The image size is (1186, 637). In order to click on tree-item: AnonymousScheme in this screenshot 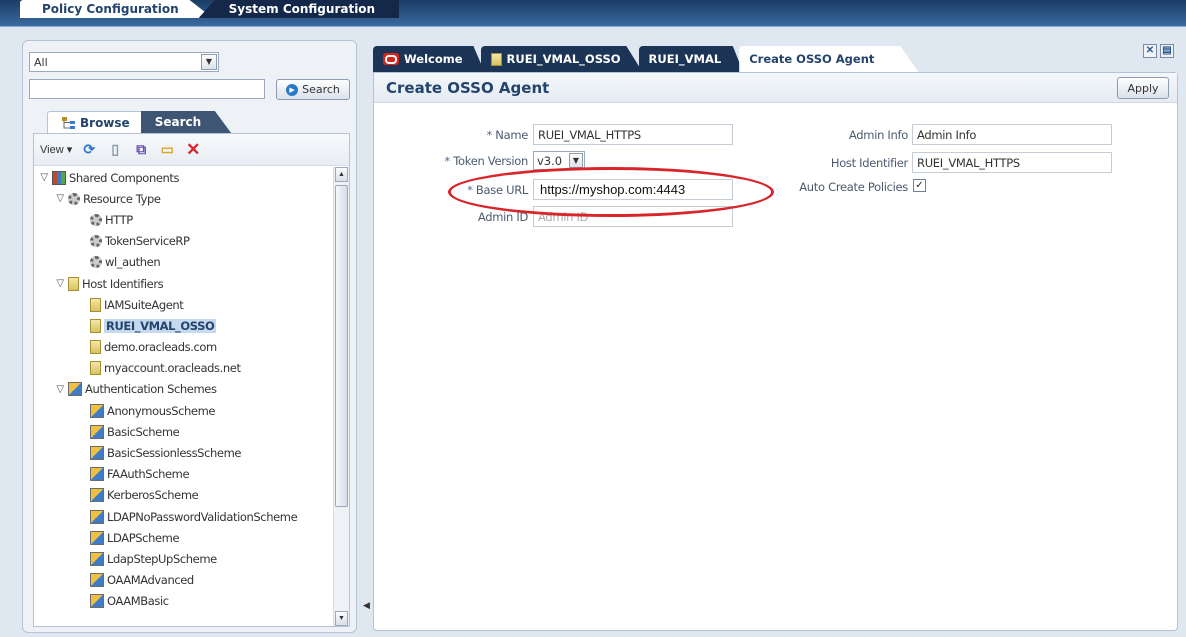, I will do `click(191, 410)`.